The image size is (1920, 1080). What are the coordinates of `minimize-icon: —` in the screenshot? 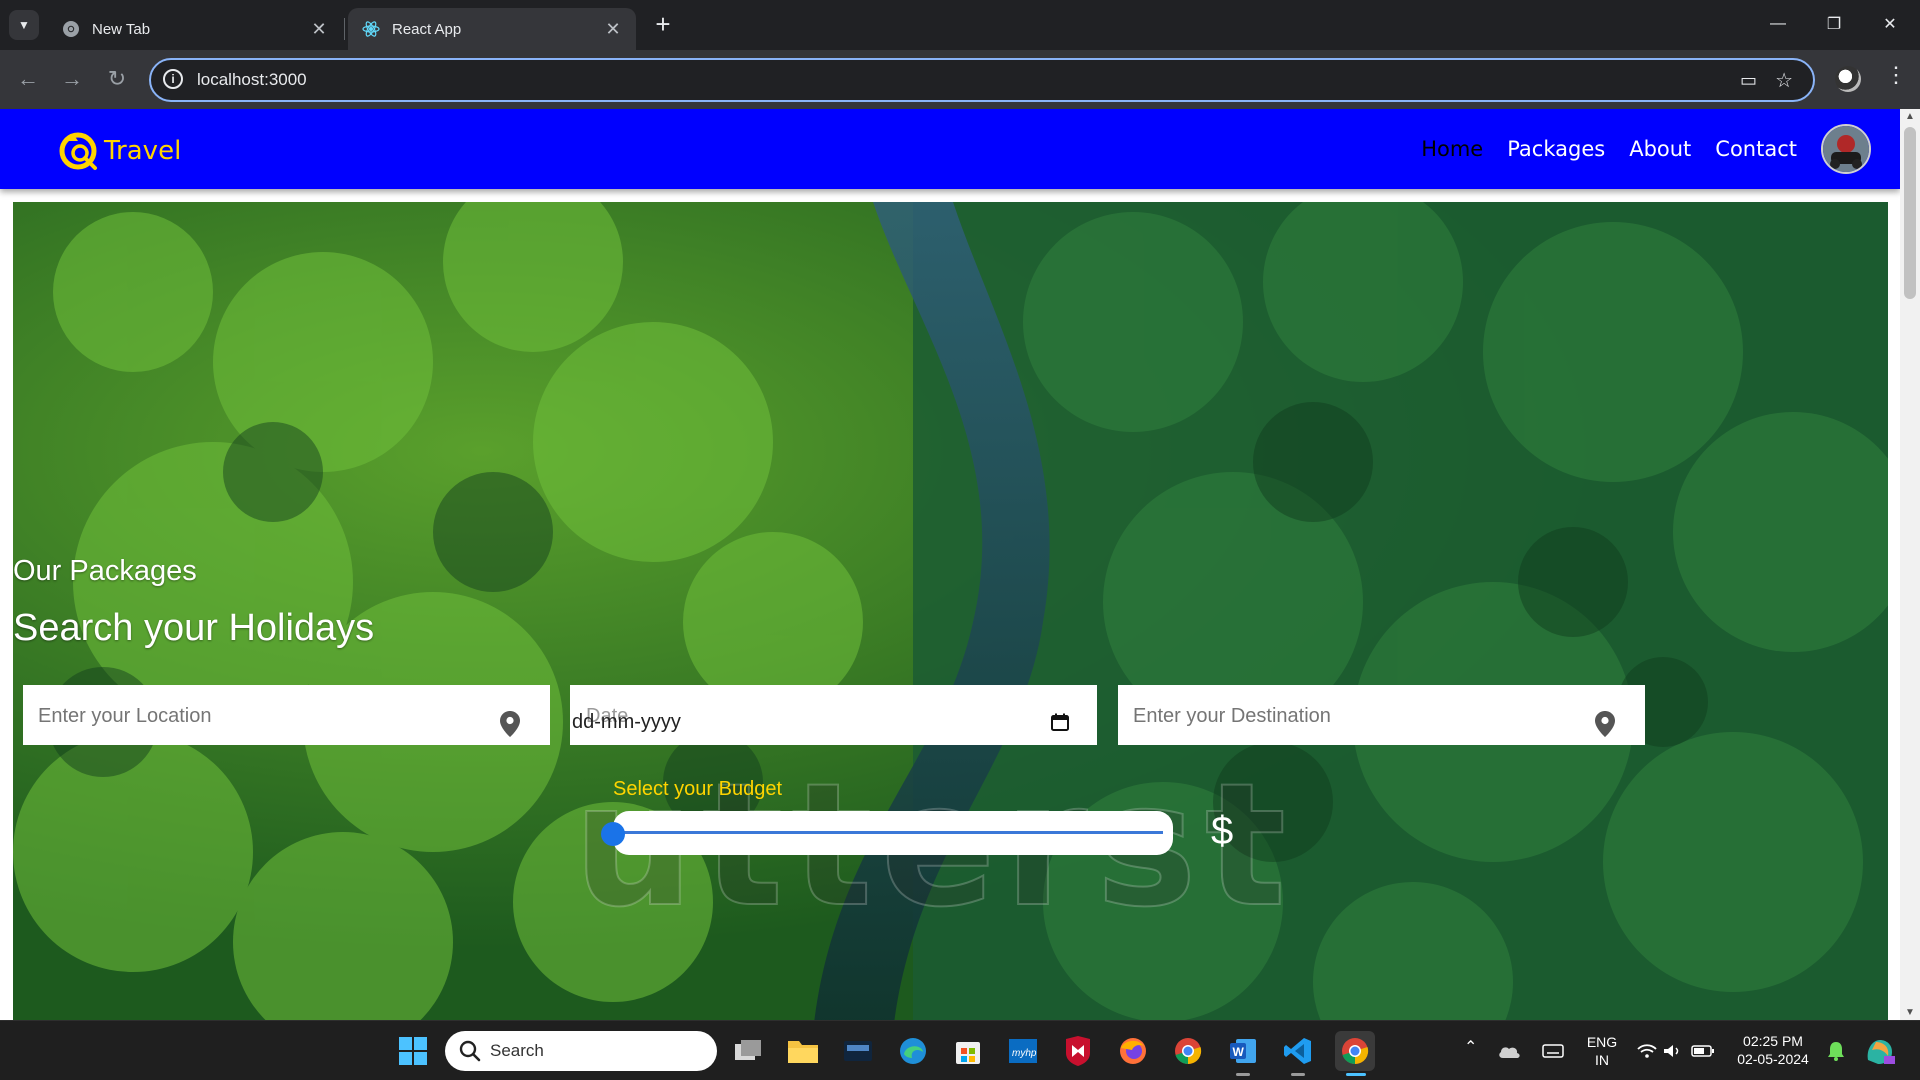 It's located at (1778, 24).